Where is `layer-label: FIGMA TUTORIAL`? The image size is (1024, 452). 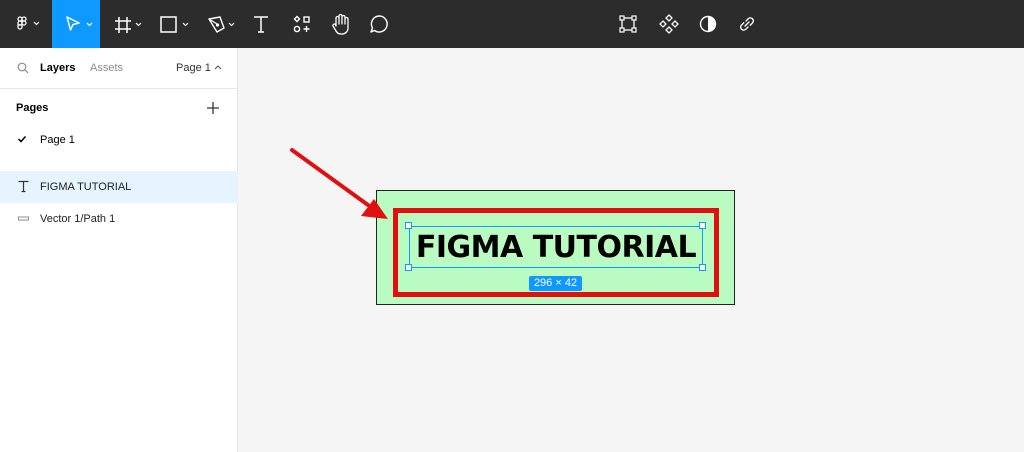 layer-label: FIGMA TUTORIAL is located at coordinates (86, 187).